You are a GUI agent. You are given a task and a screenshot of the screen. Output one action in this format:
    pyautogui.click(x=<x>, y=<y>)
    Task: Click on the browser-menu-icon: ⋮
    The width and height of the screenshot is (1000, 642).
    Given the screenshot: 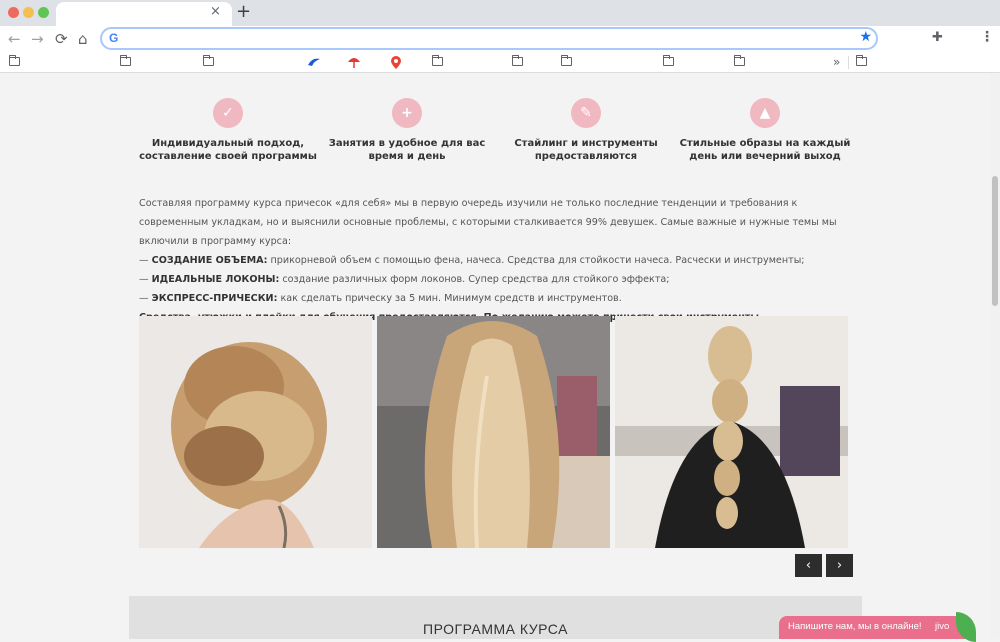 What is the action you would take?
    pyautogui.click(x=987, y=37)
    